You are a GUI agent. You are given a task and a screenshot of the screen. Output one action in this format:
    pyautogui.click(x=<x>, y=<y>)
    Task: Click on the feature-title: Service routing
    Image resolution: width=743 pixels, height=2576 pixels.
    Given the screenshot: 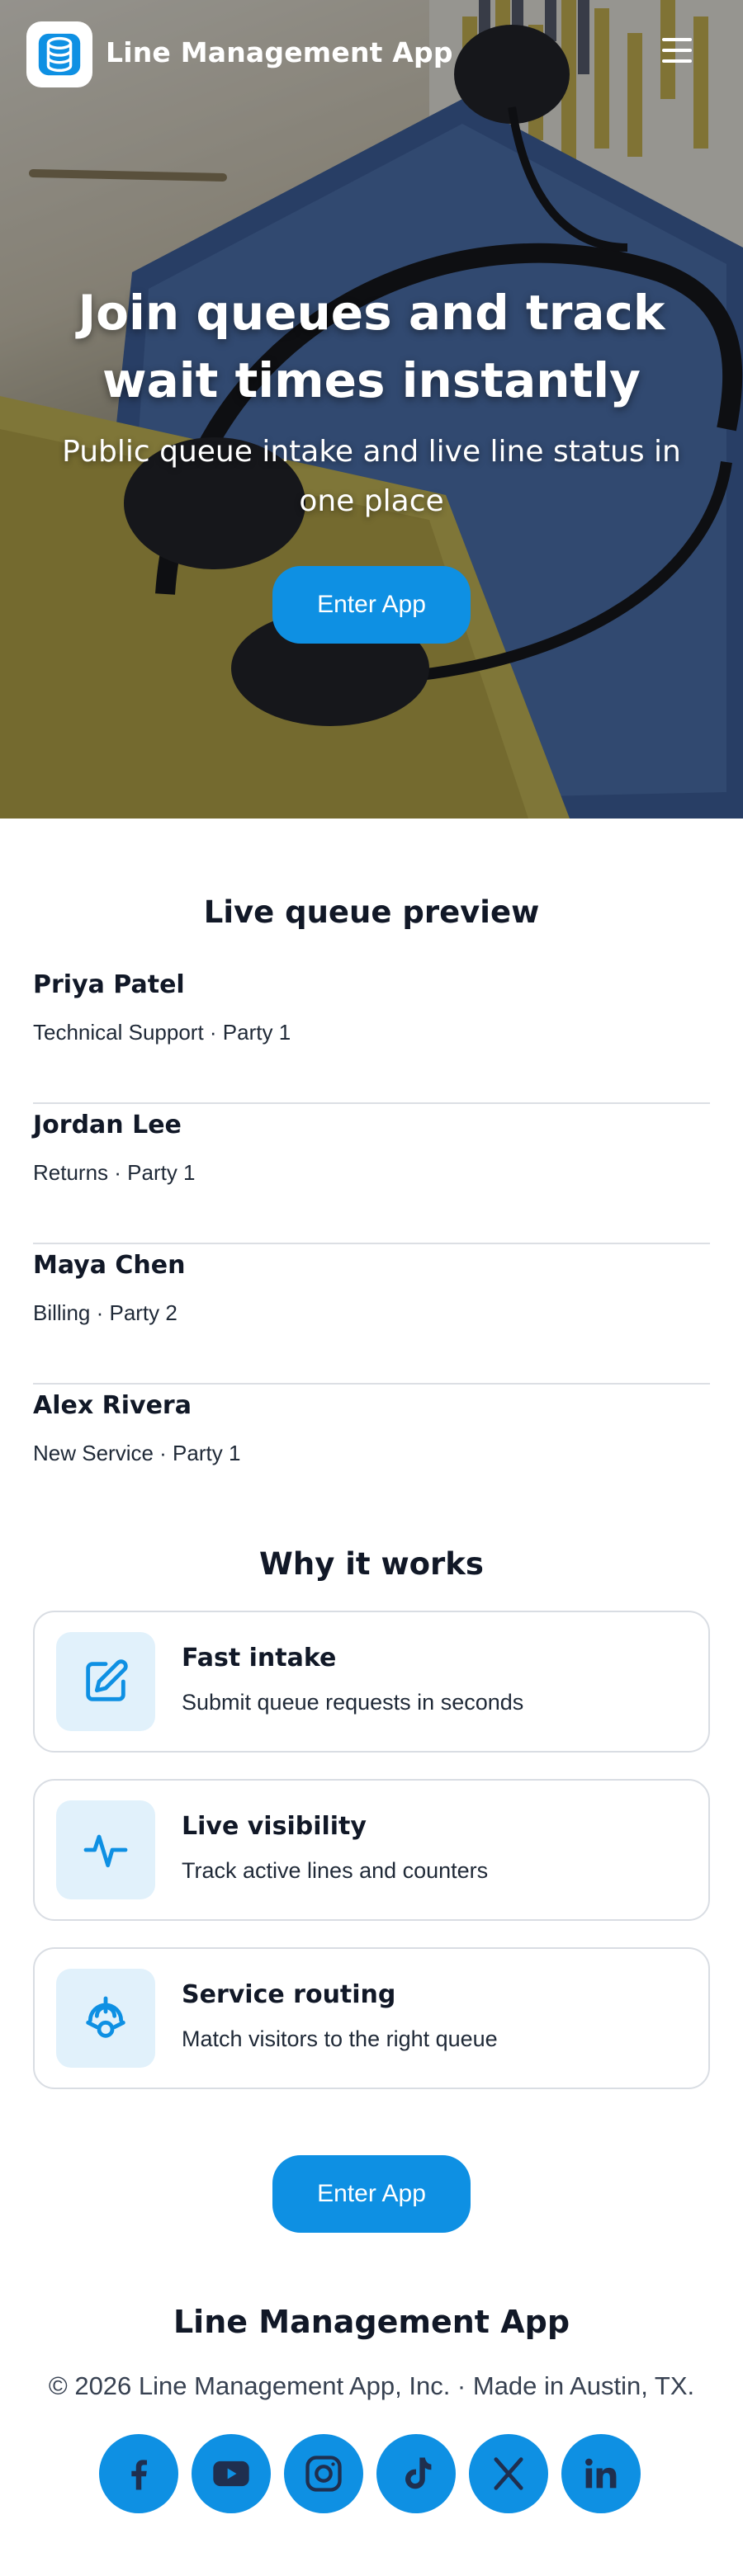 What is the action you would take?
    pyautogui.click(x=289, y=1994)
    